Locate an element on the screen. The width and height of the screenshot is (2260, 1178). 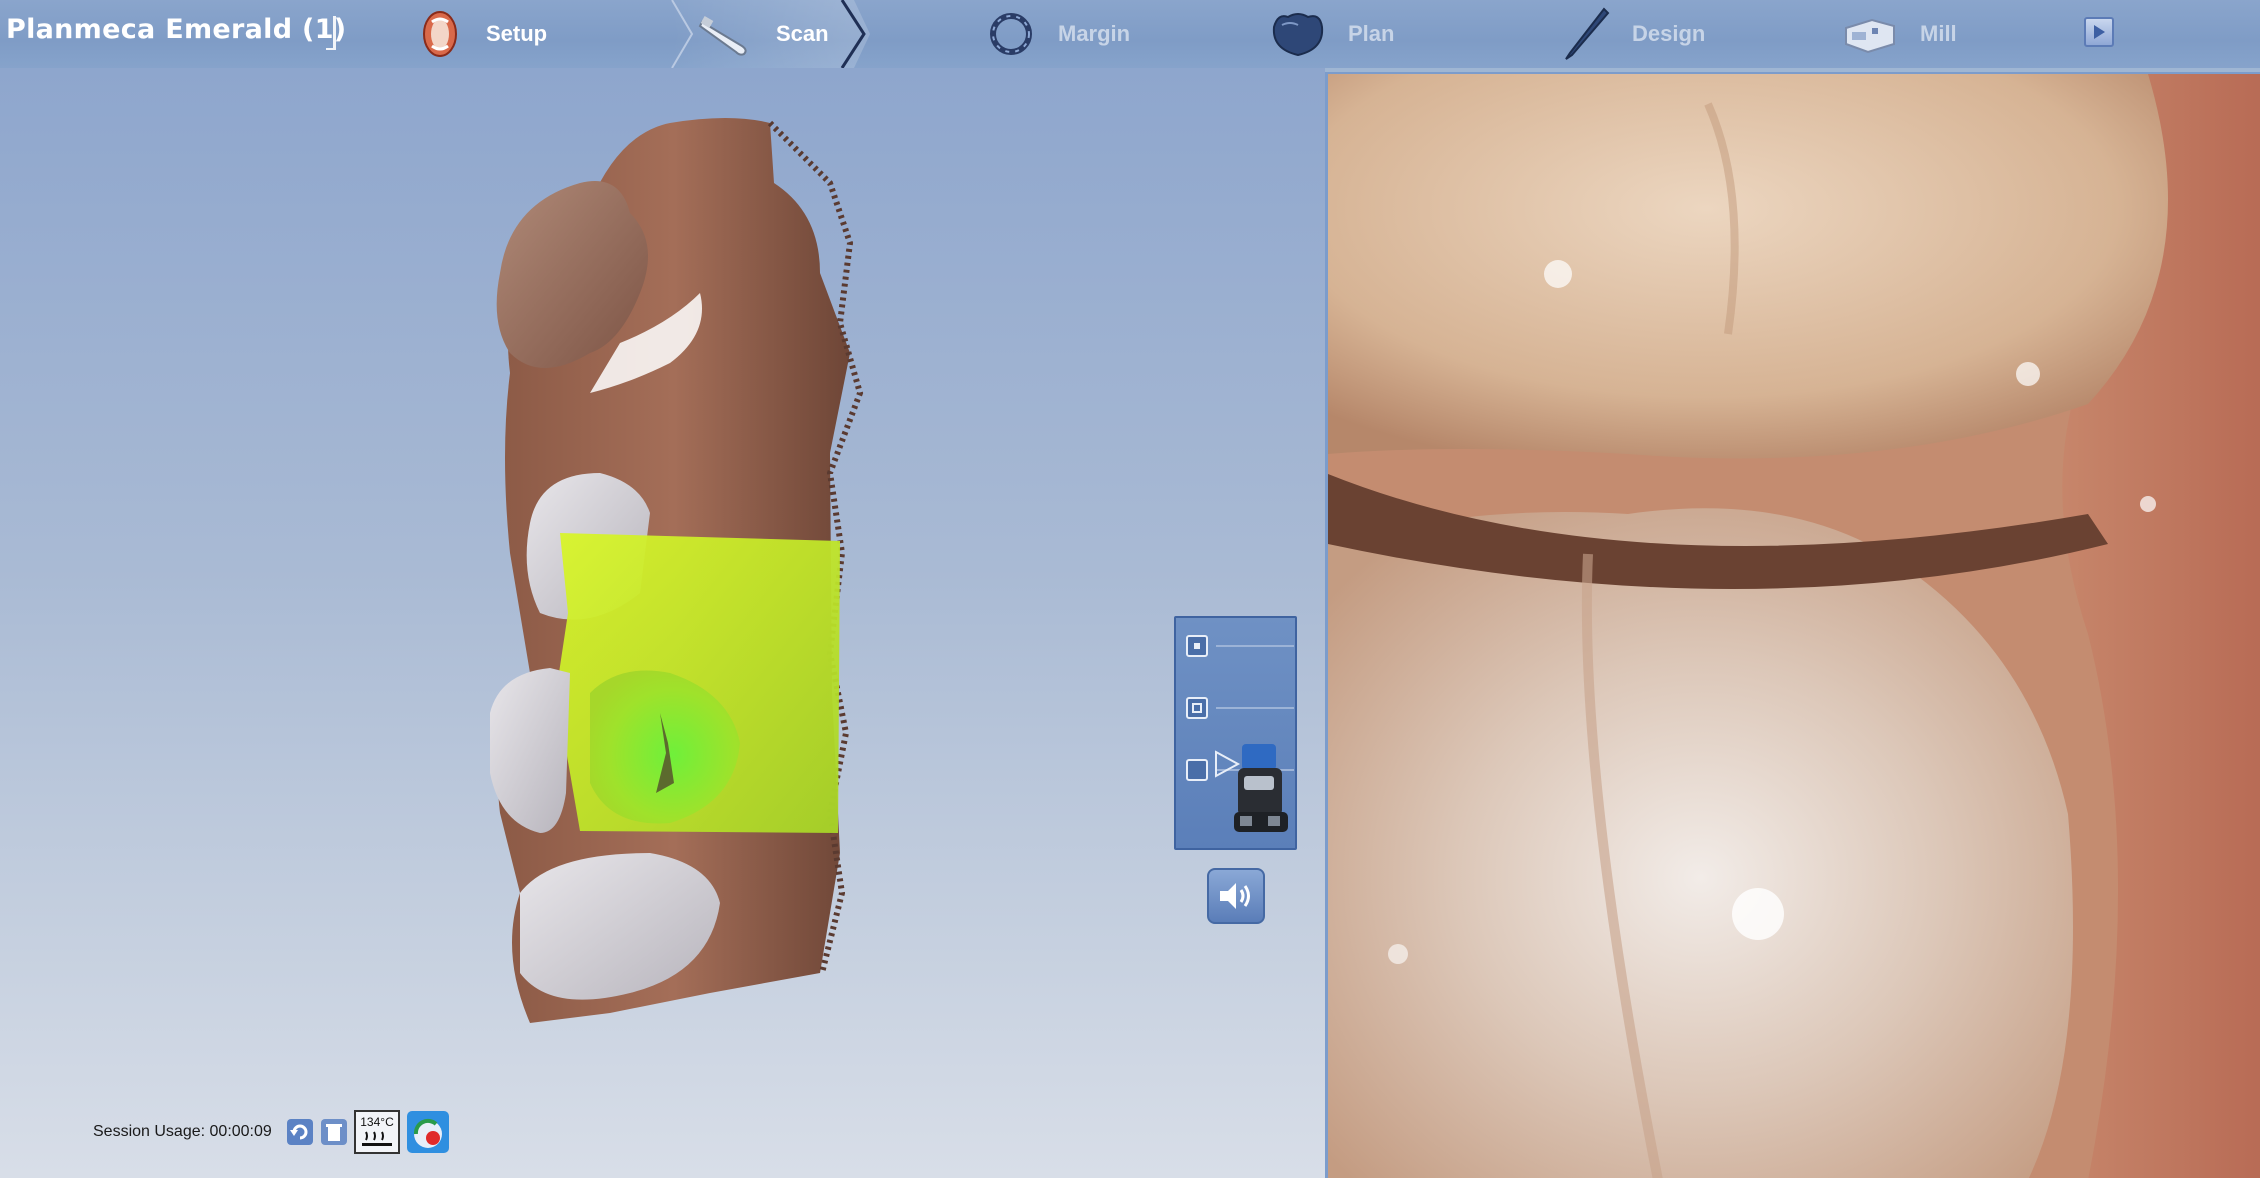
step-margin: Margin is located at coordinates (1058, 34).